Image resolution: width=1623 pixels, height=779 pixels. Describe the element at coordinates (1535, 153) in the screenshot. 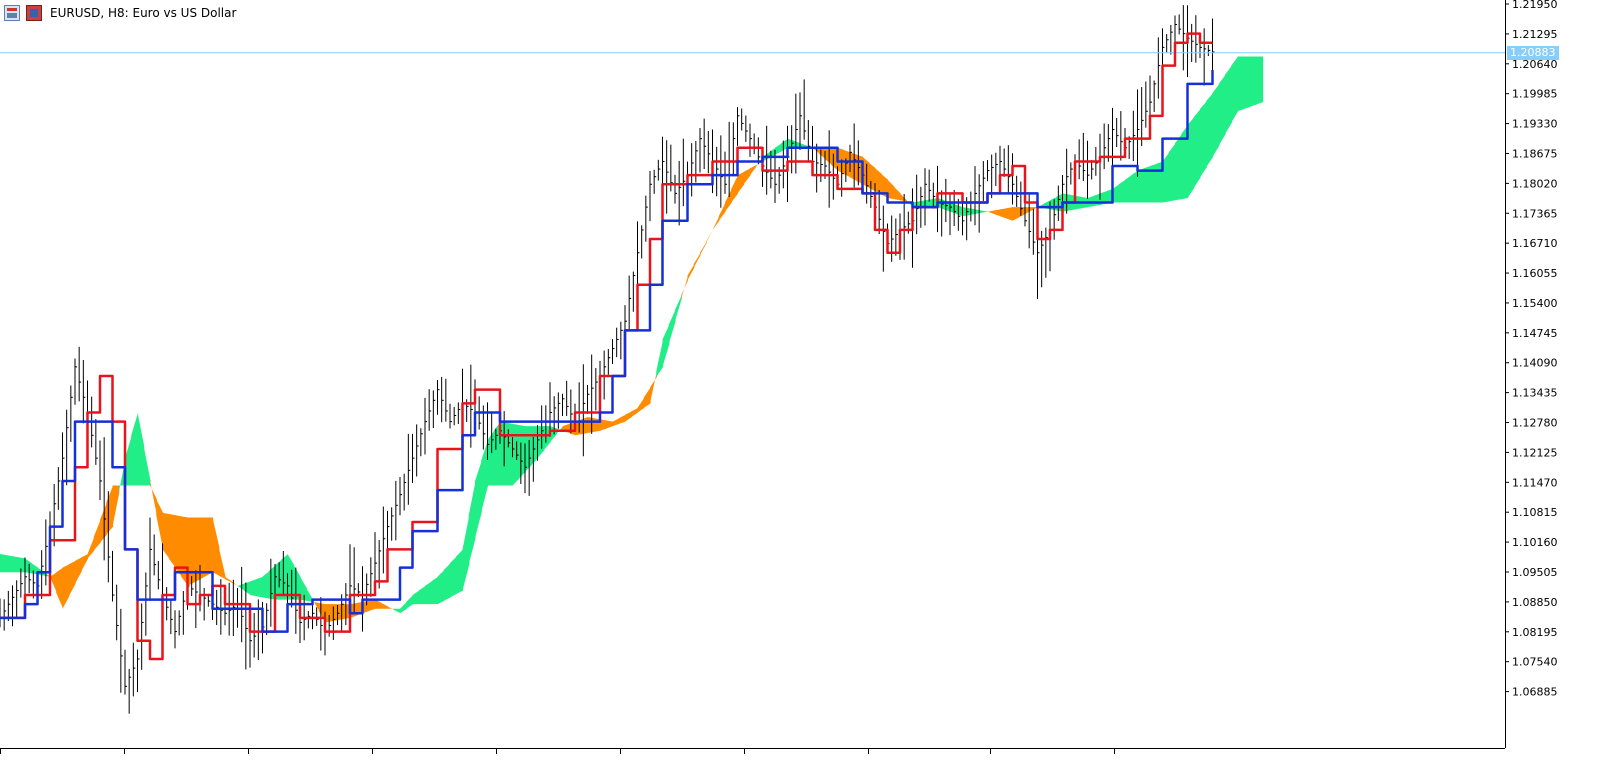

I see `y-axis-tick-label: 1.18675` at that location.